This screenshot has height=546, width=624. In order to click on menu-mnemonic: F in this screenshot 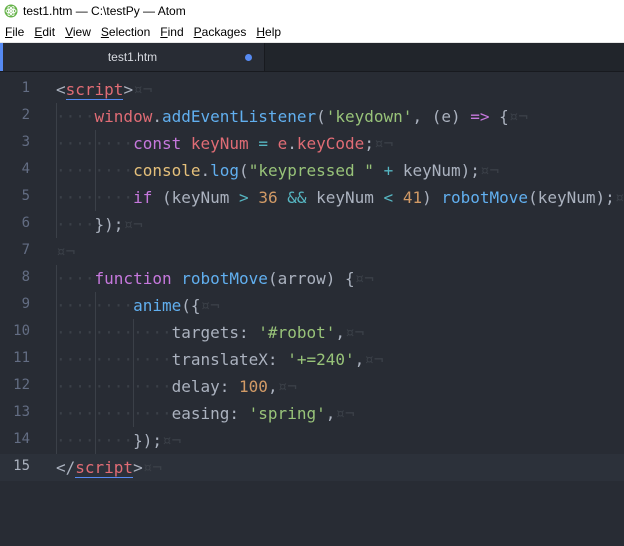, I will do `click(164, 32)`.